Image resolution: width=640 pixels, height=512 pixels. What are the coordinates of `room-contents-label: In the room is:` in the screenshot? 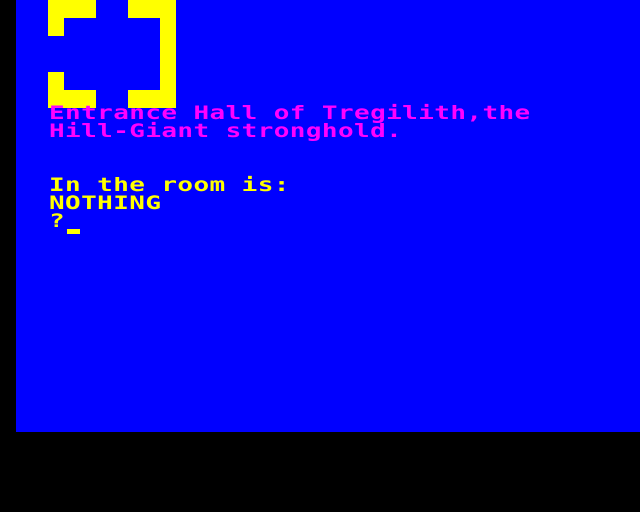 It's located at (169, 185).